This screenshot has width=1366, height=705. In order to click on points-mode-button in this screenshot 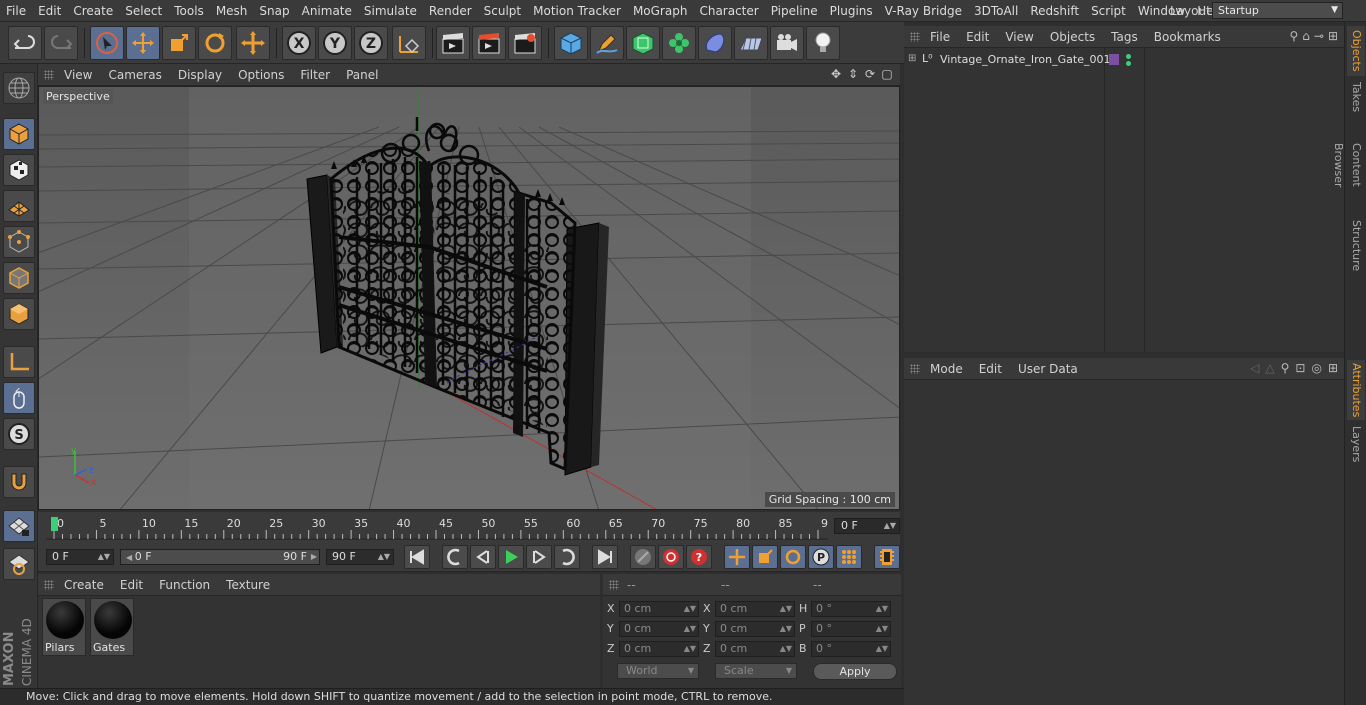, I will do `click(19, 242)`.